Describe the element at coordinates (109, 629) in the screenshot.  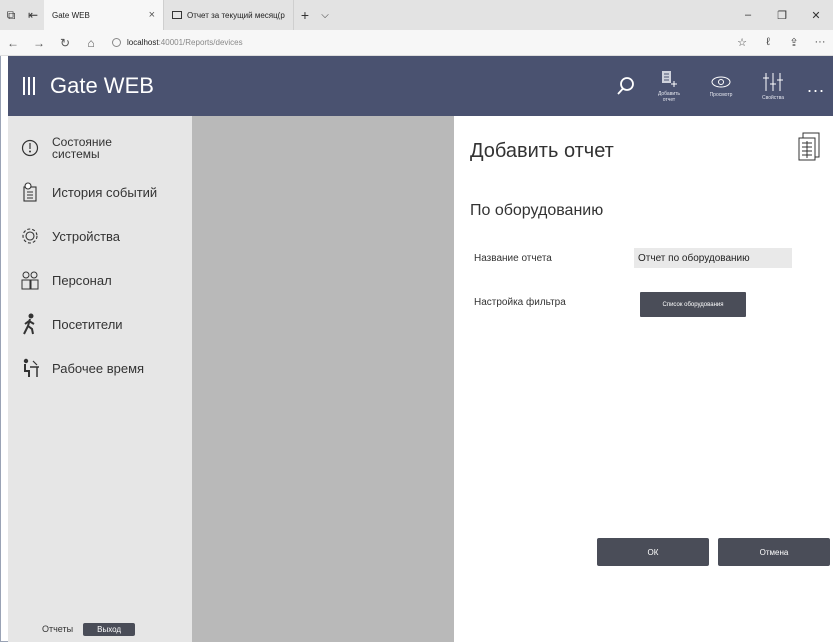
I see `logout-button: Выход` at that location.